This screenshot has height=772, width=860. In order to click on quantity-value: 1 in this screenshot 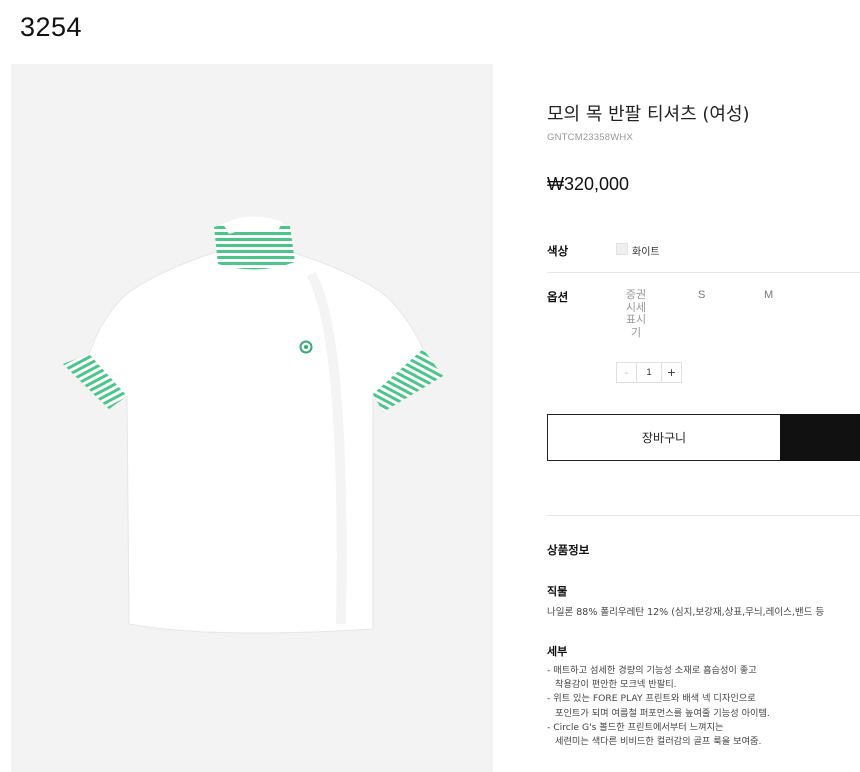, I will do `click(649, 372)`.